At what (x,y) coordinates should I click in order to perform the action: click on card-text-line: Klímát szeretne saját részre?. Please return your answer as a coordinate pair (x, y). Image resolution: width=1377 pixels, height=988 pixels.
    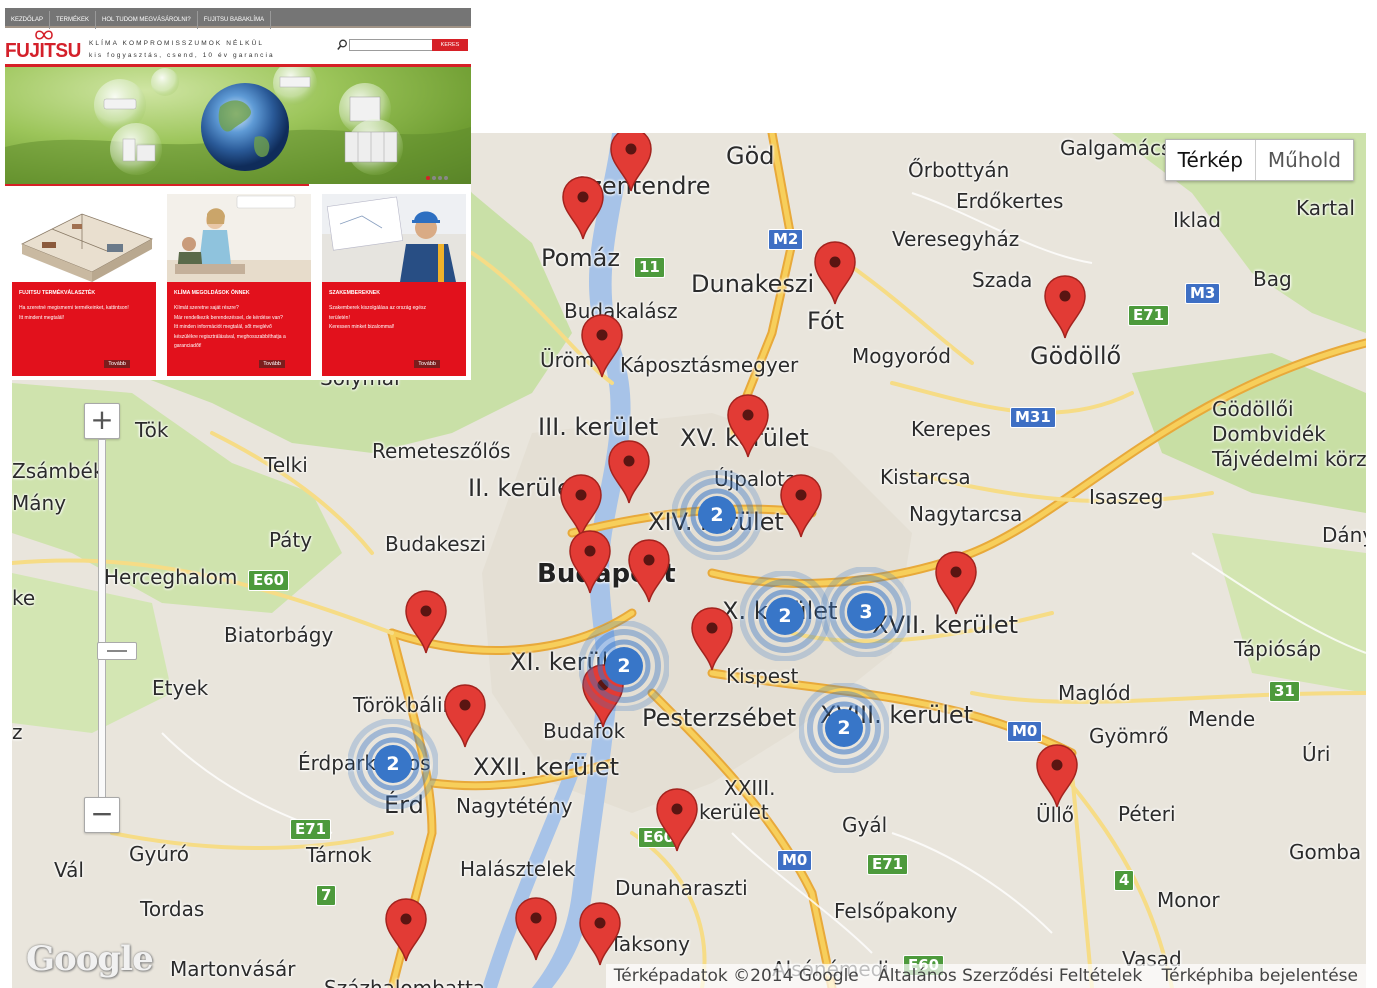
    Looking at the image, I should click on (206, 308).